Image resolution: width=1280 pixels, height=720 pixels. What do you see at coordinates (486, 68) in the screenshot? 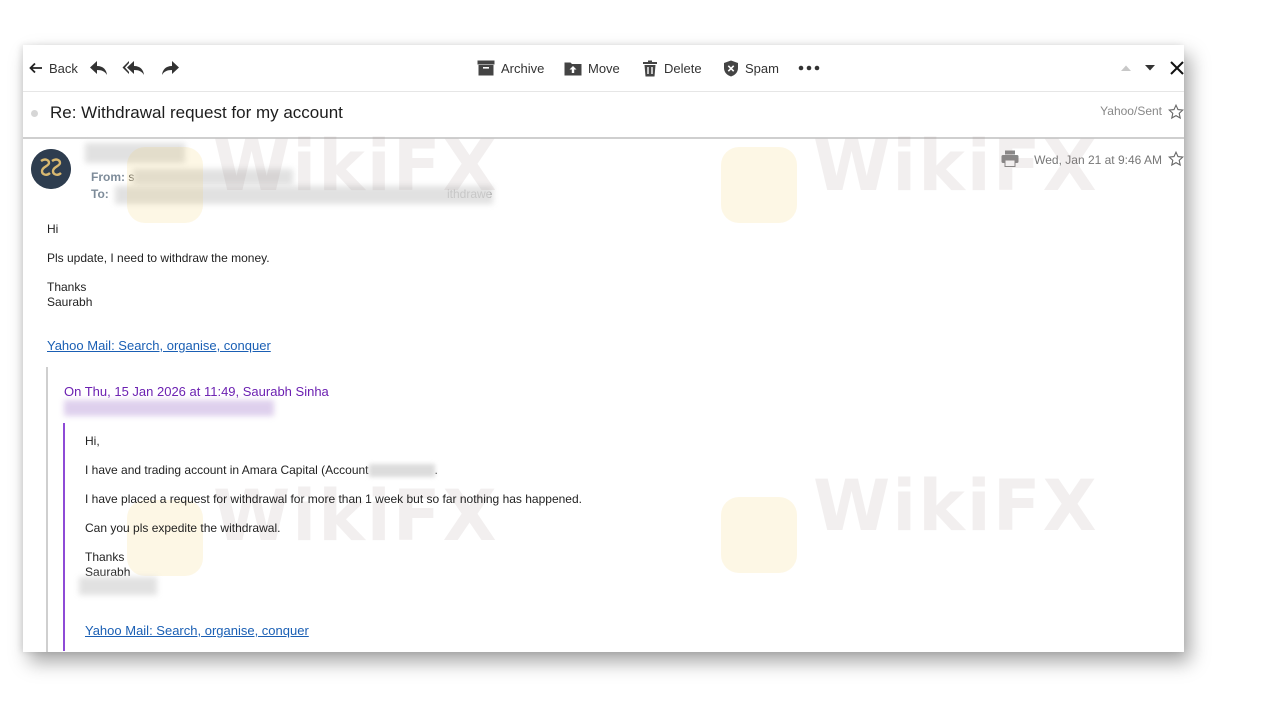
I see `archive-icon` at bounding box center [486, 68].